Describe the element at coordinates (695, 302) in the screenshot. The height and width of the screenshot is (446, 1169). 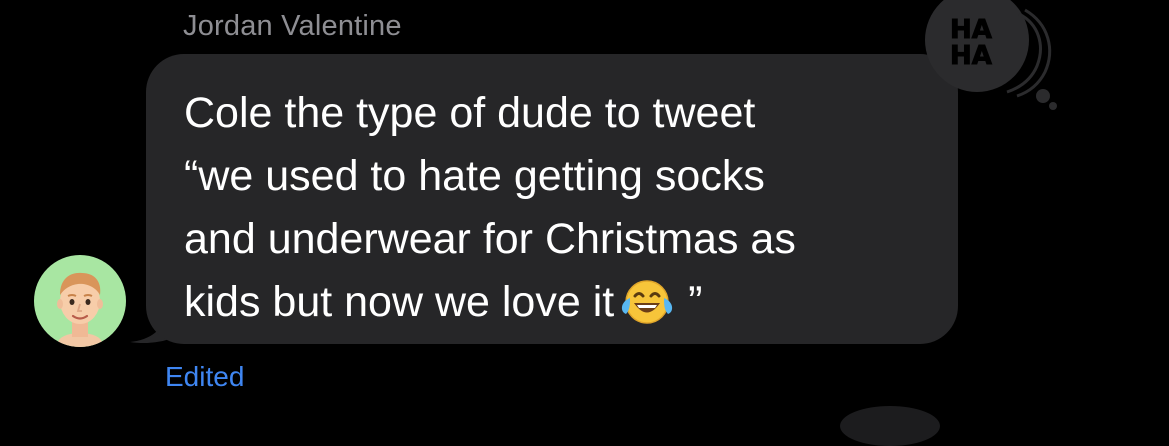
I see `closing-quote: ”` at that location.